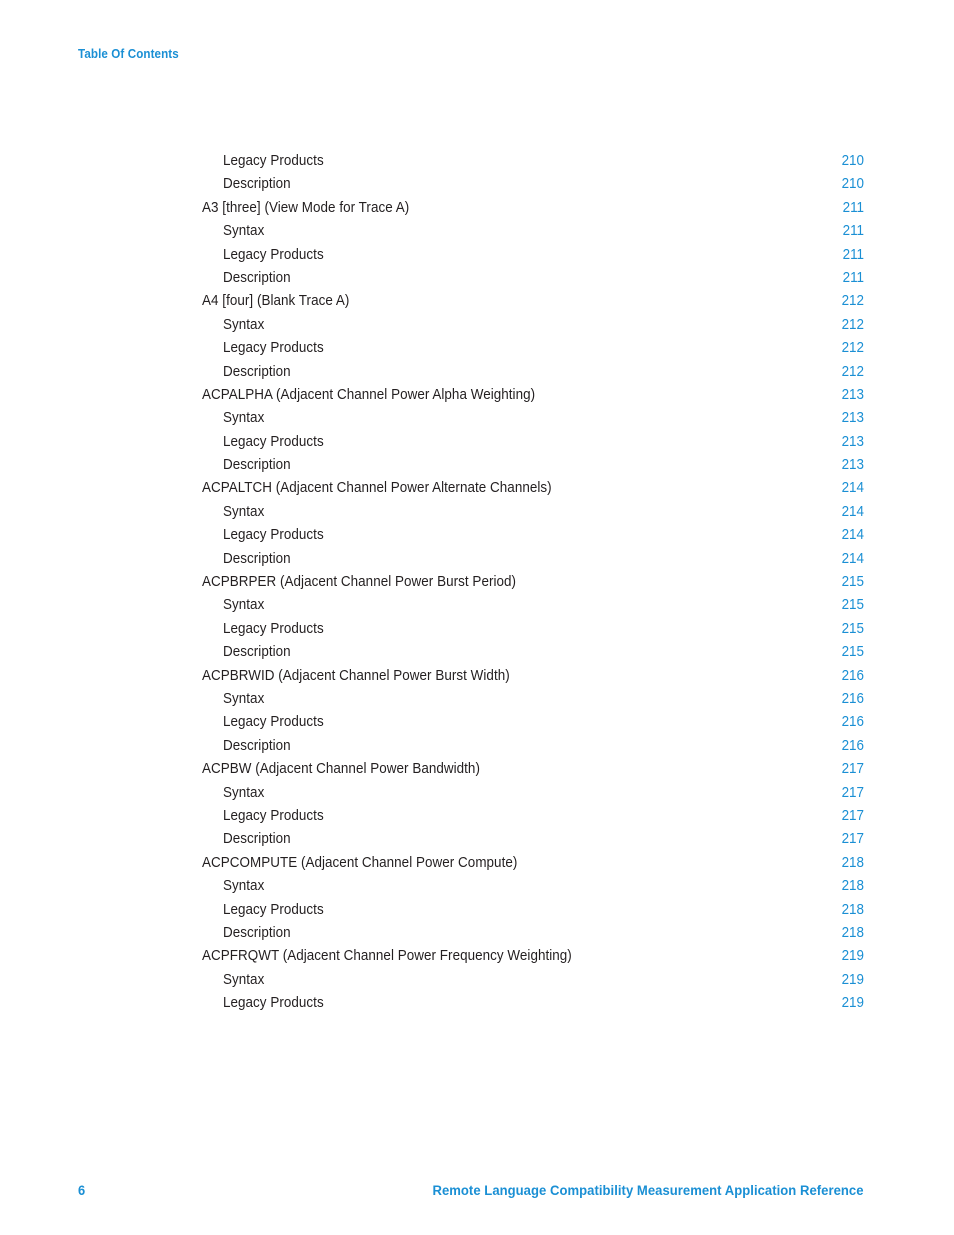 The width and height of the screenshot is (954, 1235). I want to click on toc-entry: Syntax 217, so click(533, 796).